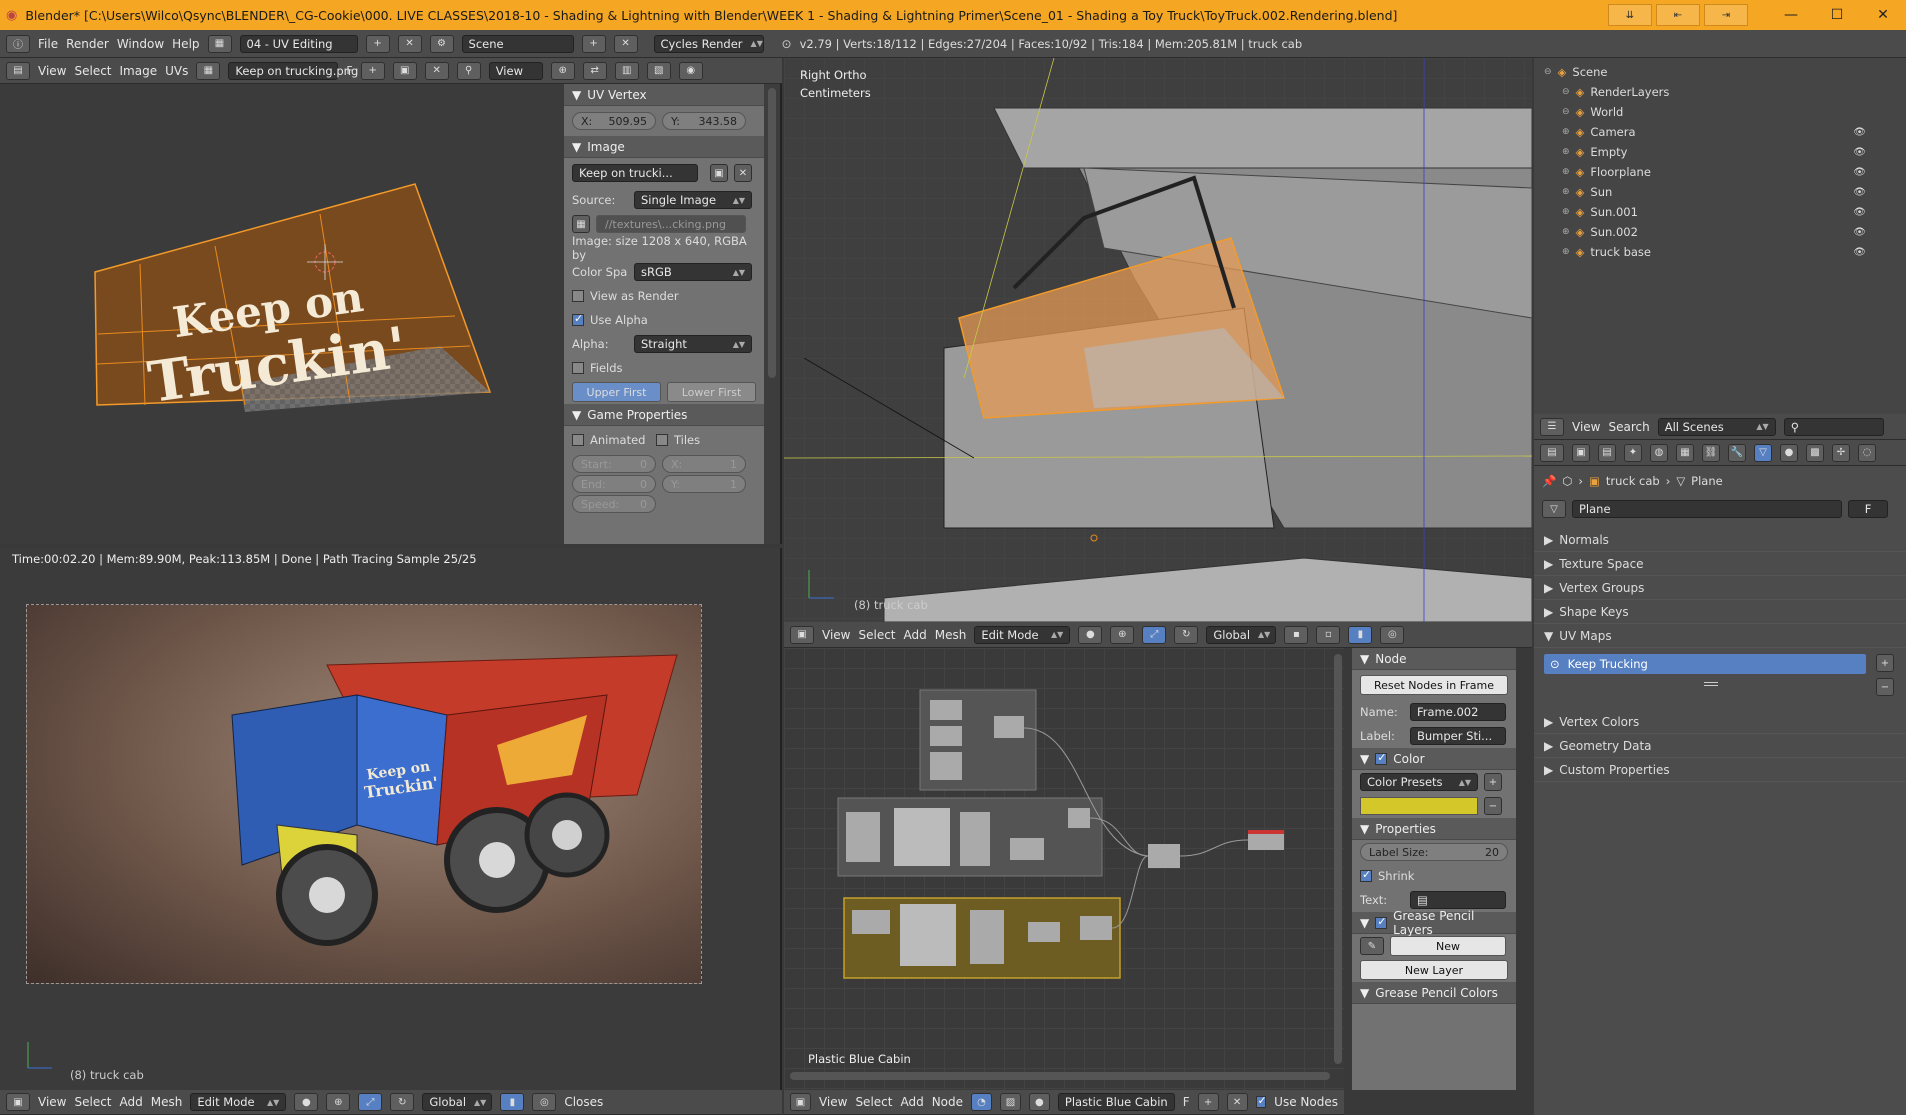 This screenshot has width=1906, height=1115. I want to click on info-editor-icon: ⓘ, so click(18, 43).